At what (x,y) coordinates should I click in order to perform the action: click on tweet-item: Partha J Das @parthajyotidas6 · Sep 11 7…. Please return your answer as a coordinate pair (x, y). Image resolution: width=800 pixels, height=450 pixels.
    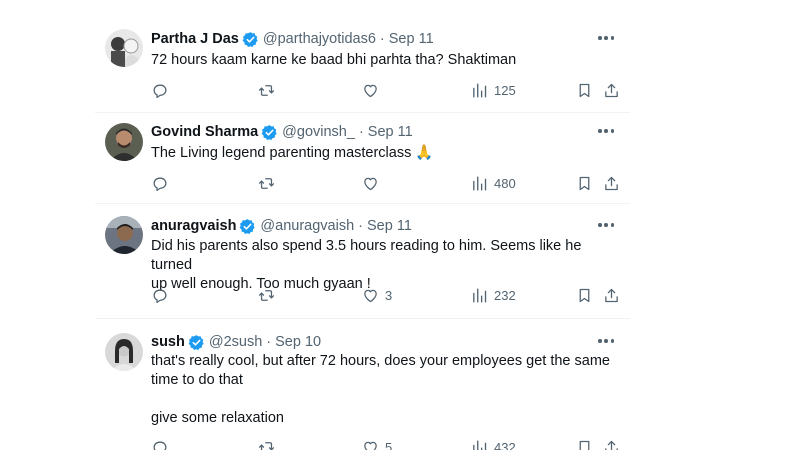
    Looking at the image, I should click on (362, 68).